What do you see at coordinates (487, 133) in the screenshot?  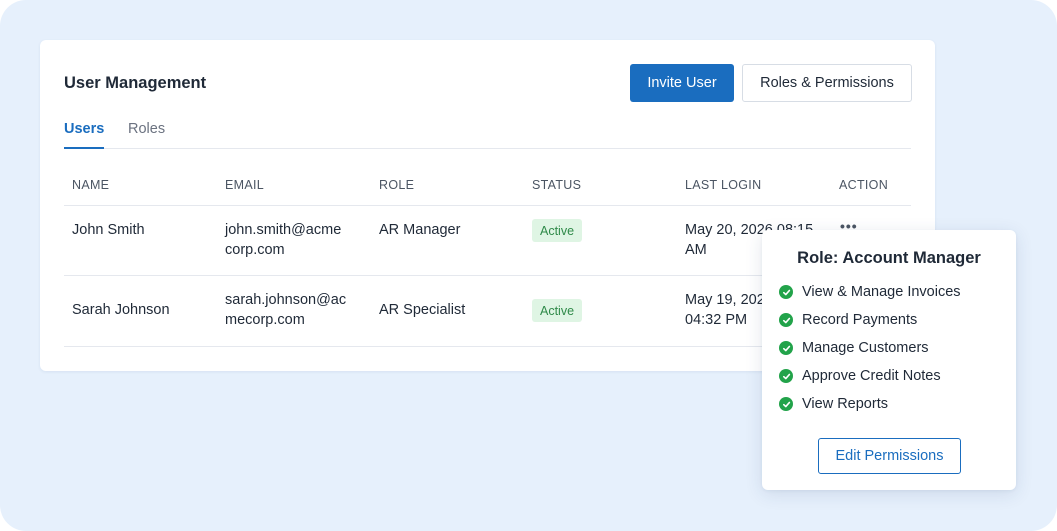 I see `tab-bar: Users Roles` at bounding box center [487, 133].